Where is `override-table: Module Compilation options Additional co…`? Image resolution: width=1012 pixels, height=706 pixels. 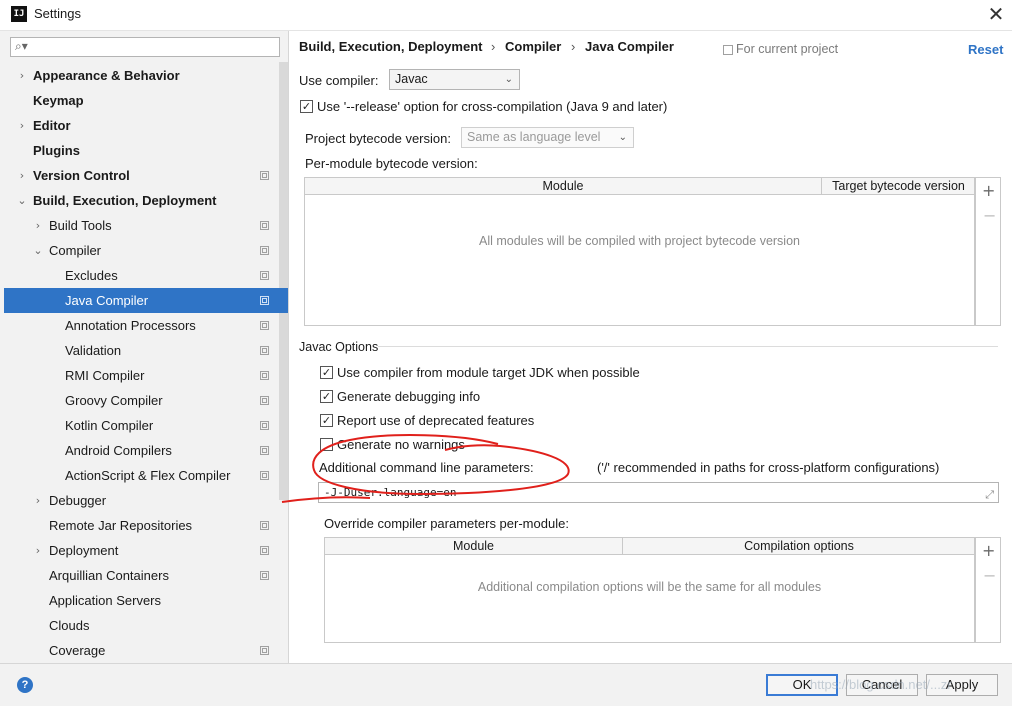
override-table: Module Compilation options Additional co… is located at coordinates (649, 590).